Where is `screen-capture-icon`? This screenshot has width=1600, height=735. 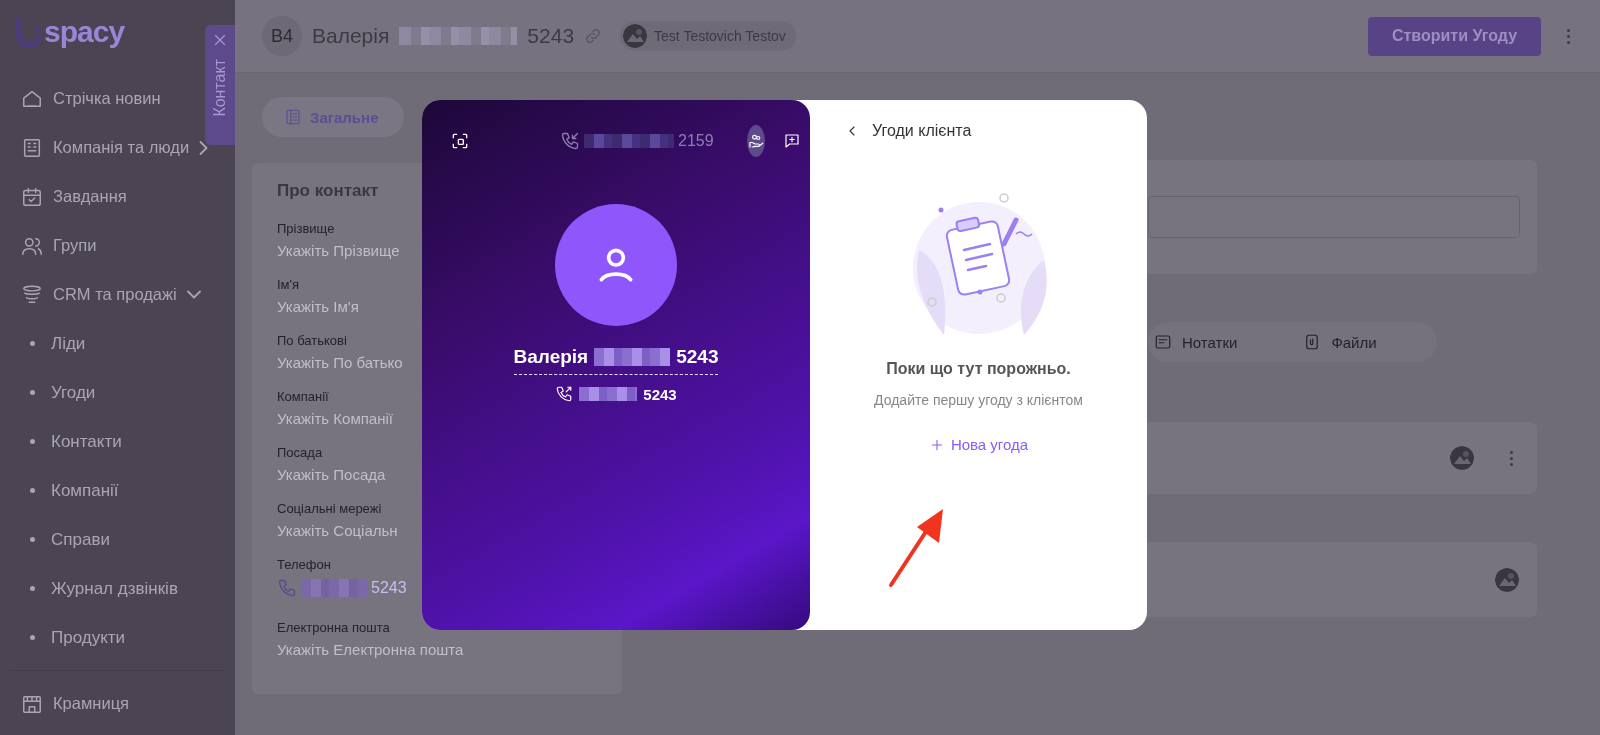
screen-capture-icon is located at coordinates (460, 141).